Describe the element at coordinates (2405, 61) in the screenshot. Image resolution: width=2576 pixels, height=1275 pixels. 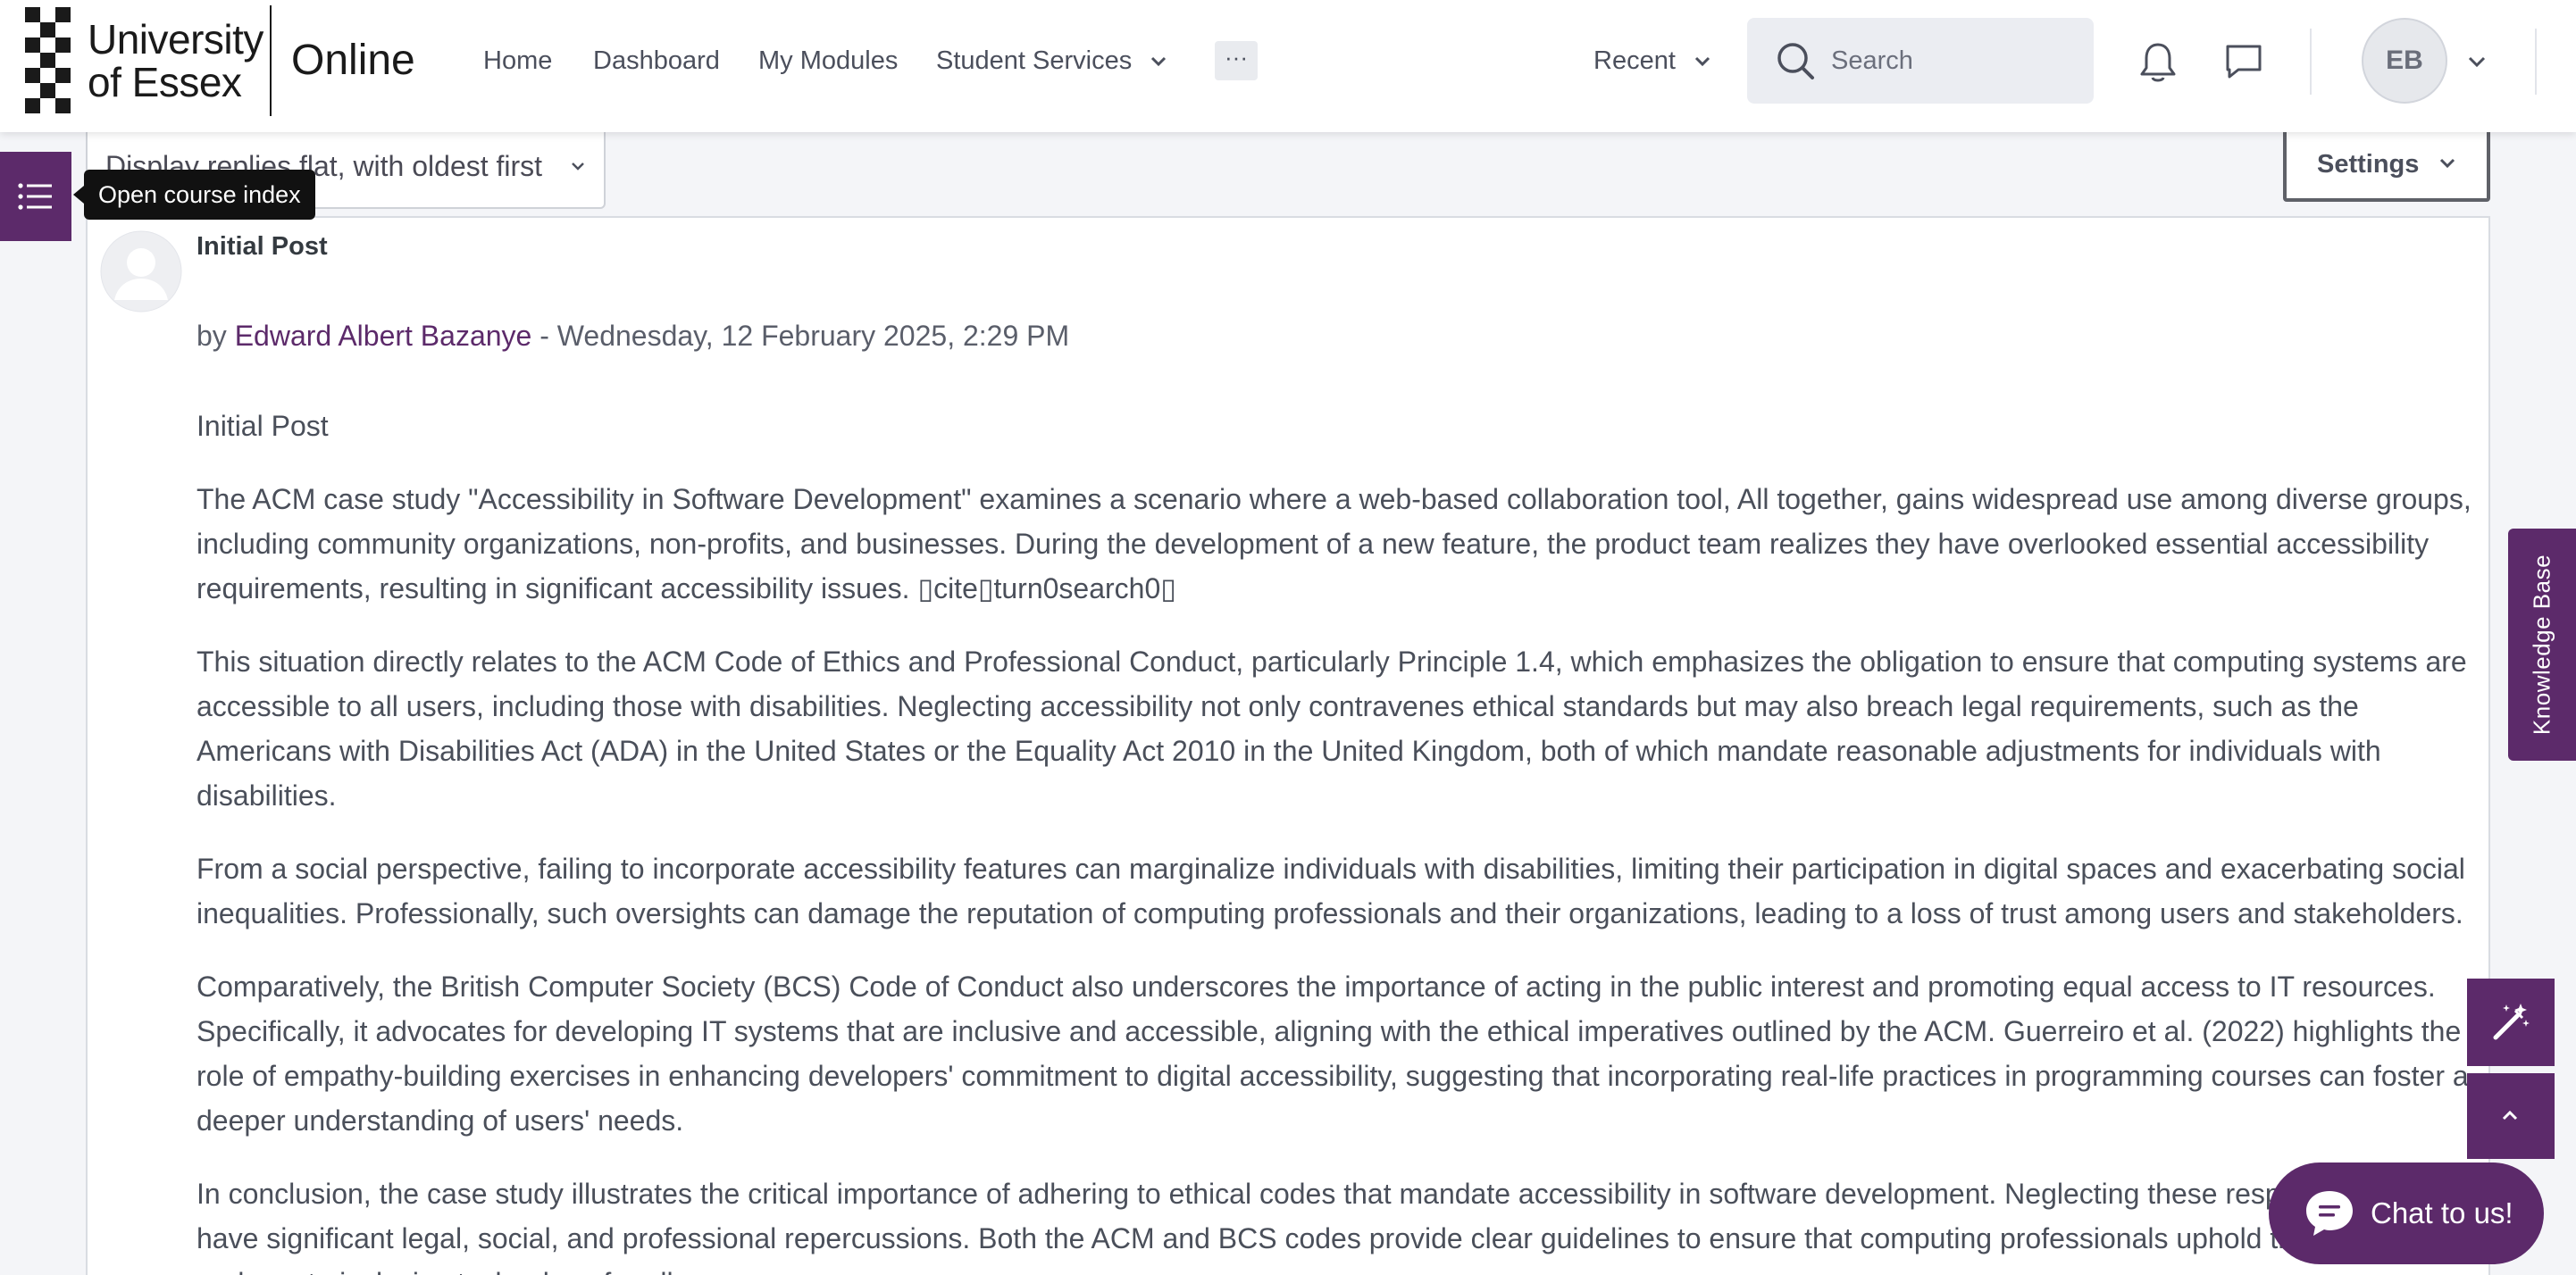
I see `user-avatar: EB` at that location.